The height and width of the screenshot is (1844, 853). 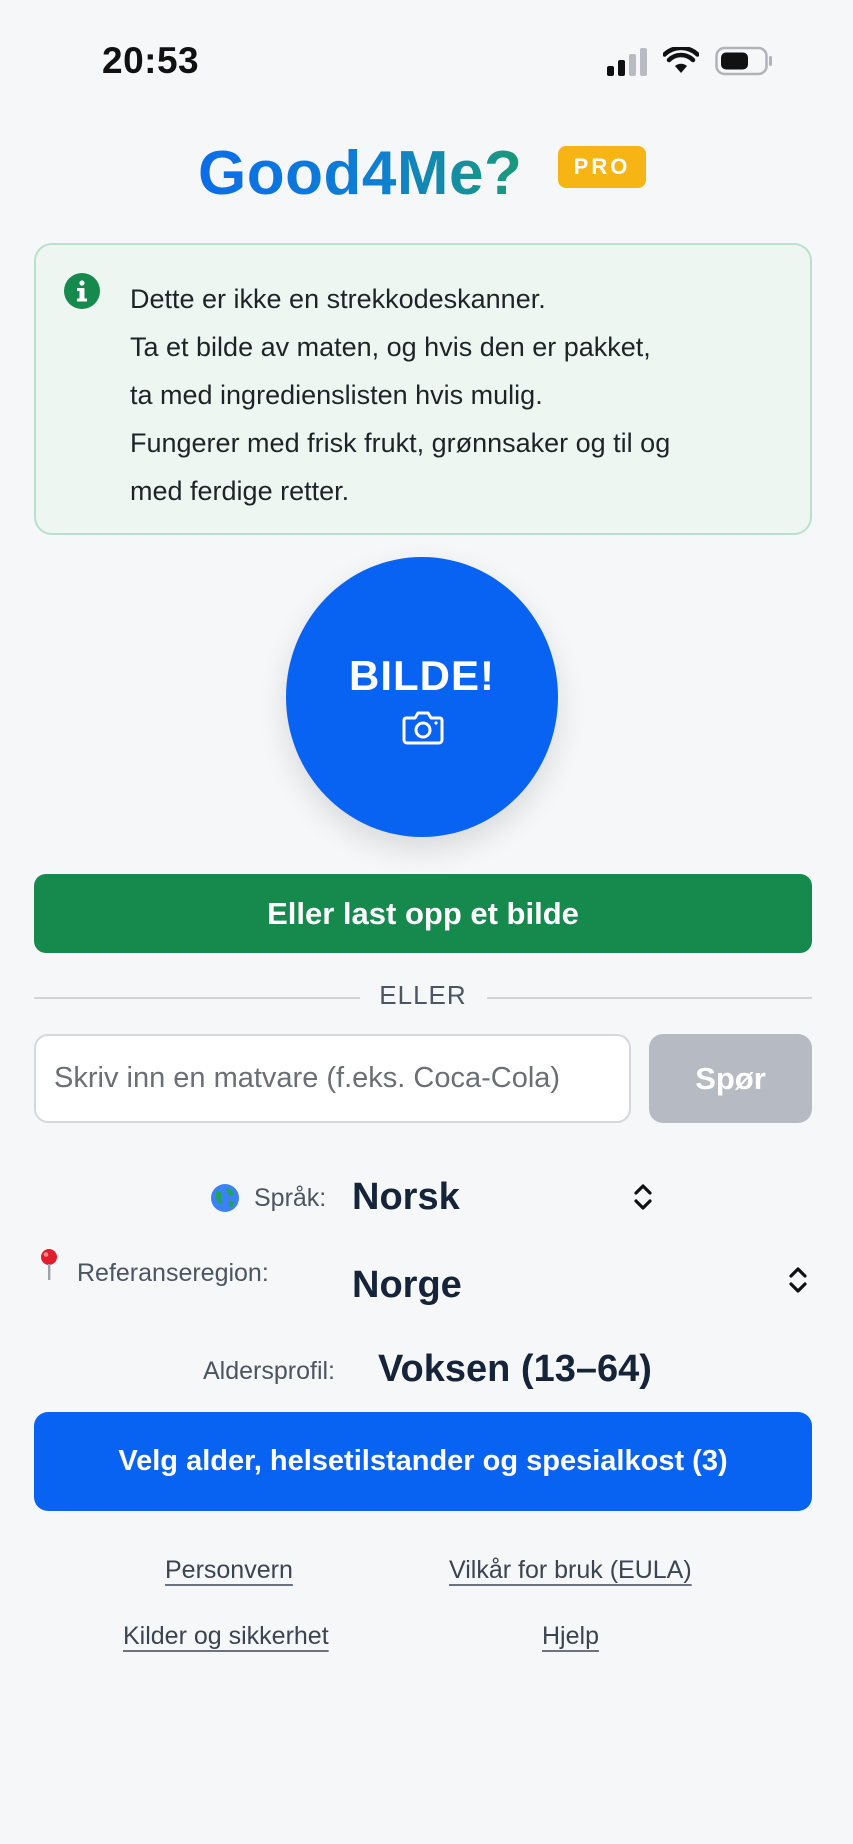 I want to click on age-profile-value: Voksen (13–64), so click(x=515, y=1369).